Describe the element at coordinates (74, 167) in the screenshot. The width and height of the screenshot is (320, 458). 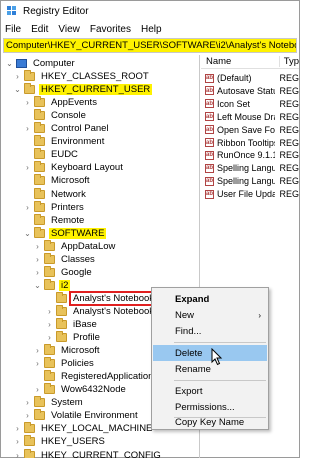
I see `tree-item: › Keyboard Layout` at that location.